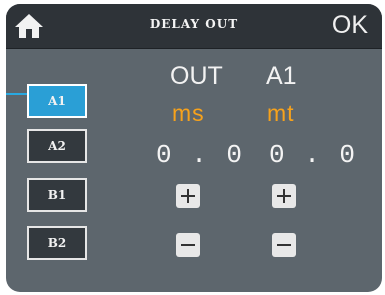 This screenshot has width=385, height=295. Describe the element at coordinates (200, 155) in the screenshot. I see `ms-value: 0 . 0` at that location.